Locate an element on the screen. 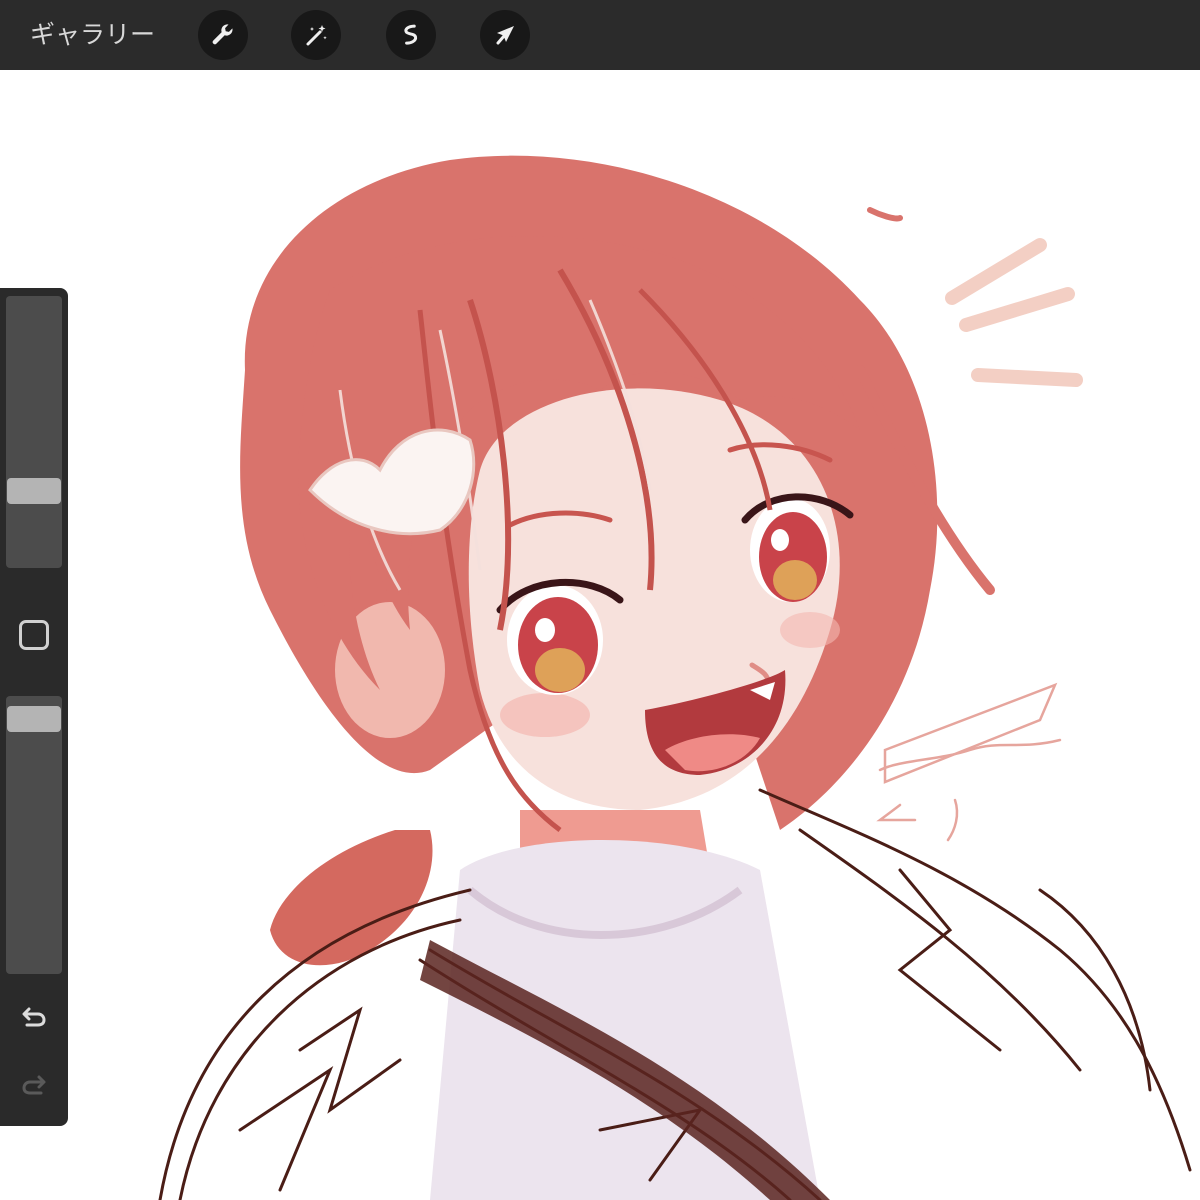 This screenshot has height=1200, width=1200. opacity-thumb is located at coordinates (34, 719).